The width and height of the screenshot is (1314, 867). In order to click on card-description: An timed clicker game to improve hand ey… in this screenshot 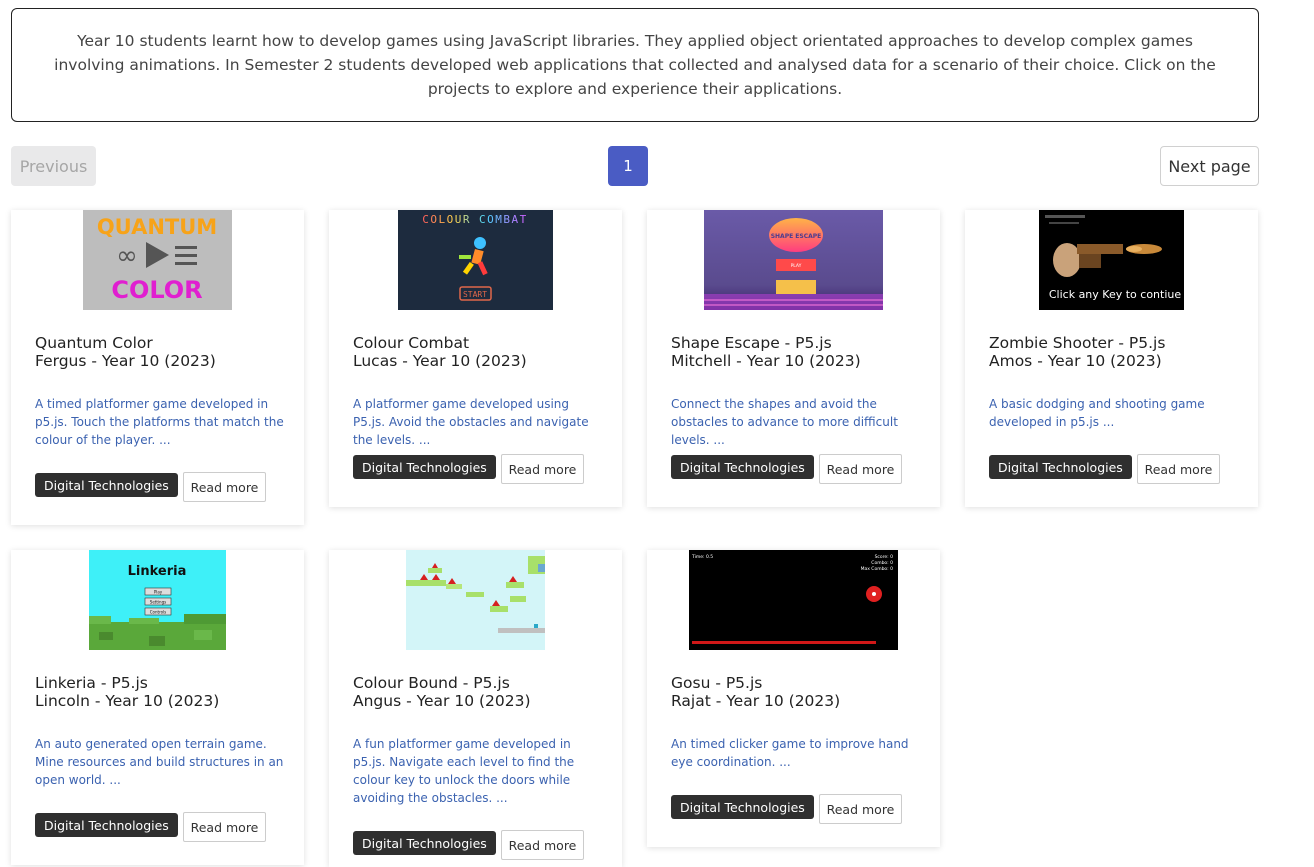, I will do `click(790, 753)`.